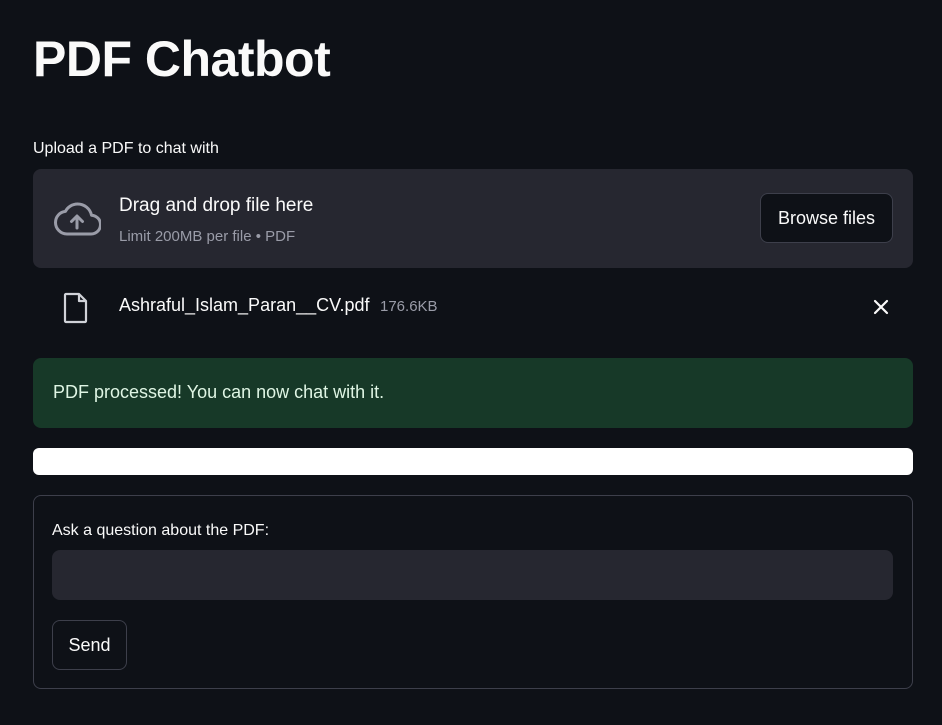 This screenshot has height=725, width=942. Describe the element at coordinates (75, 308) in the screenshot. I see `file-icon` at that location.